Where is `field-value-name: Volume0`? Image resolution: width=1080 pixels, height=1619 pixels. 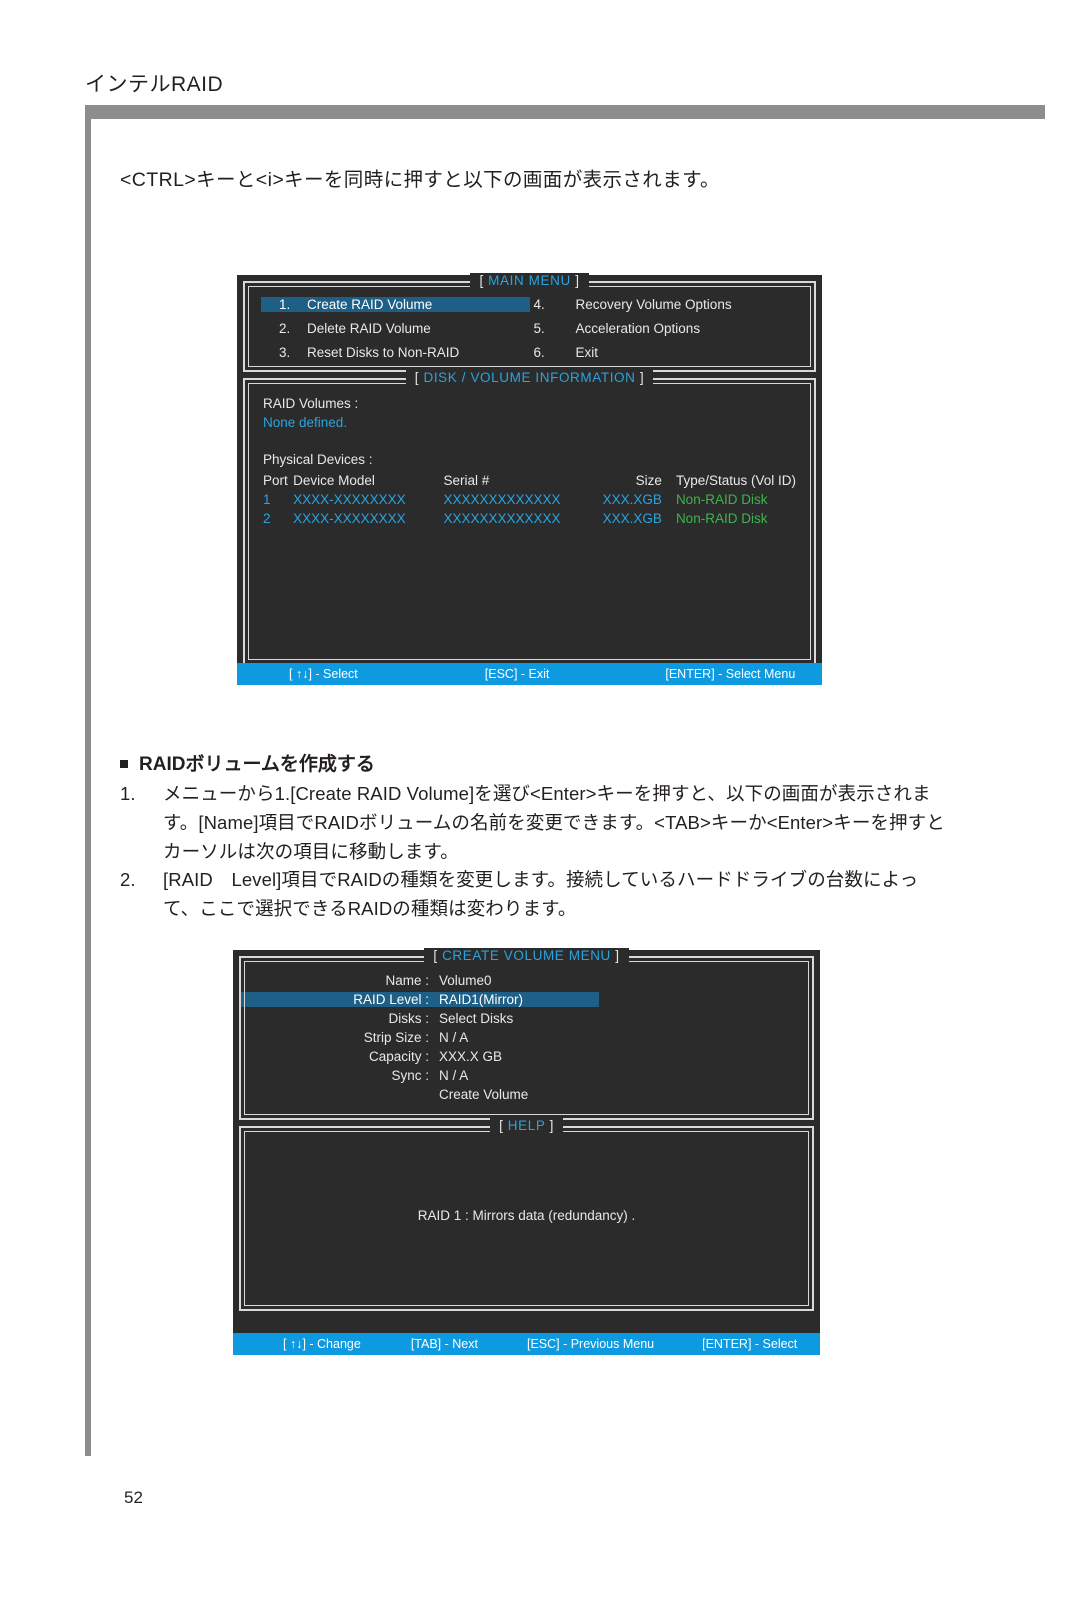 field-value-name: Volume0 is located at coordinates (465, 980).